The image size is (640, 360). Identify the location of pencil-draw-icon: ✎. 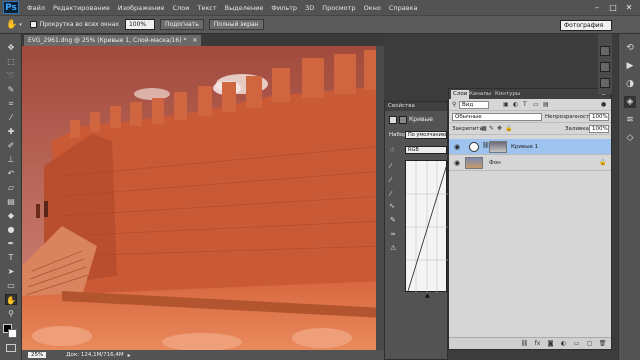
(393, 220).